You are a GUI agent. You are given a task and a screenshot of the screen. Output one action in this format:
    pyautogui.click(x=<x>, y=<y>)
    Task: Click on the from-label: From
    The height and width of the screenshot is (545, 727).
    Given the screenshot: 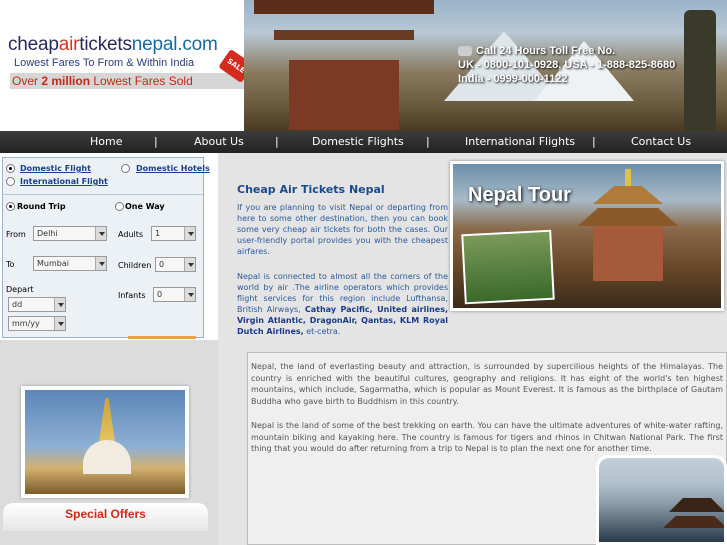 What is the action you would take?
    pyautogui.click(x=16, y=234)
    